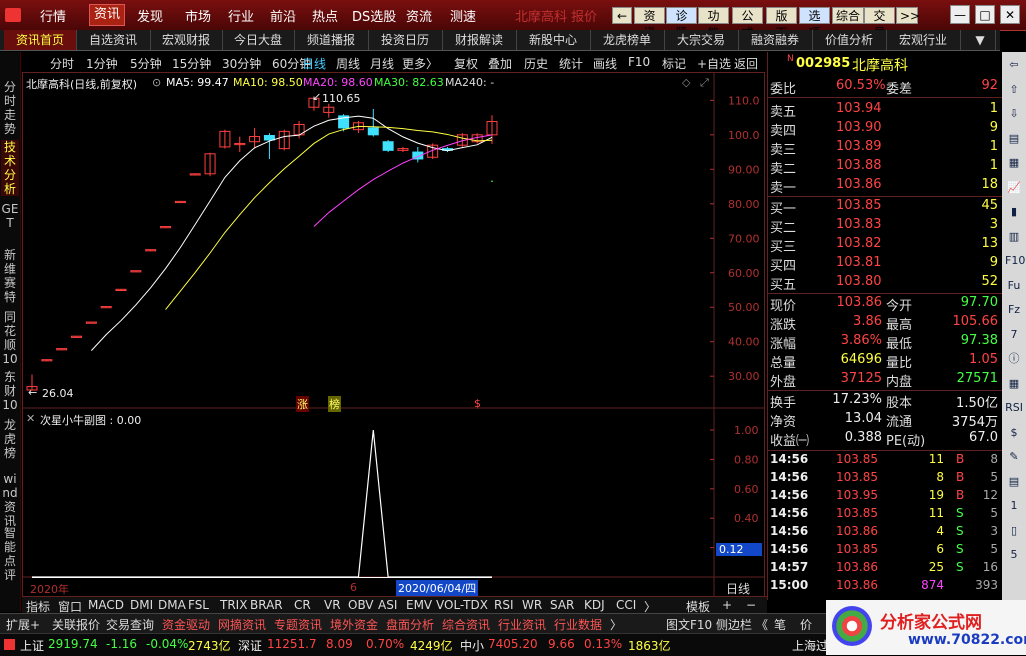 The height and width of the screenshot is (656, 1026). I want to click on bottom-func-4: 网摘资讯, so click(242, 624).